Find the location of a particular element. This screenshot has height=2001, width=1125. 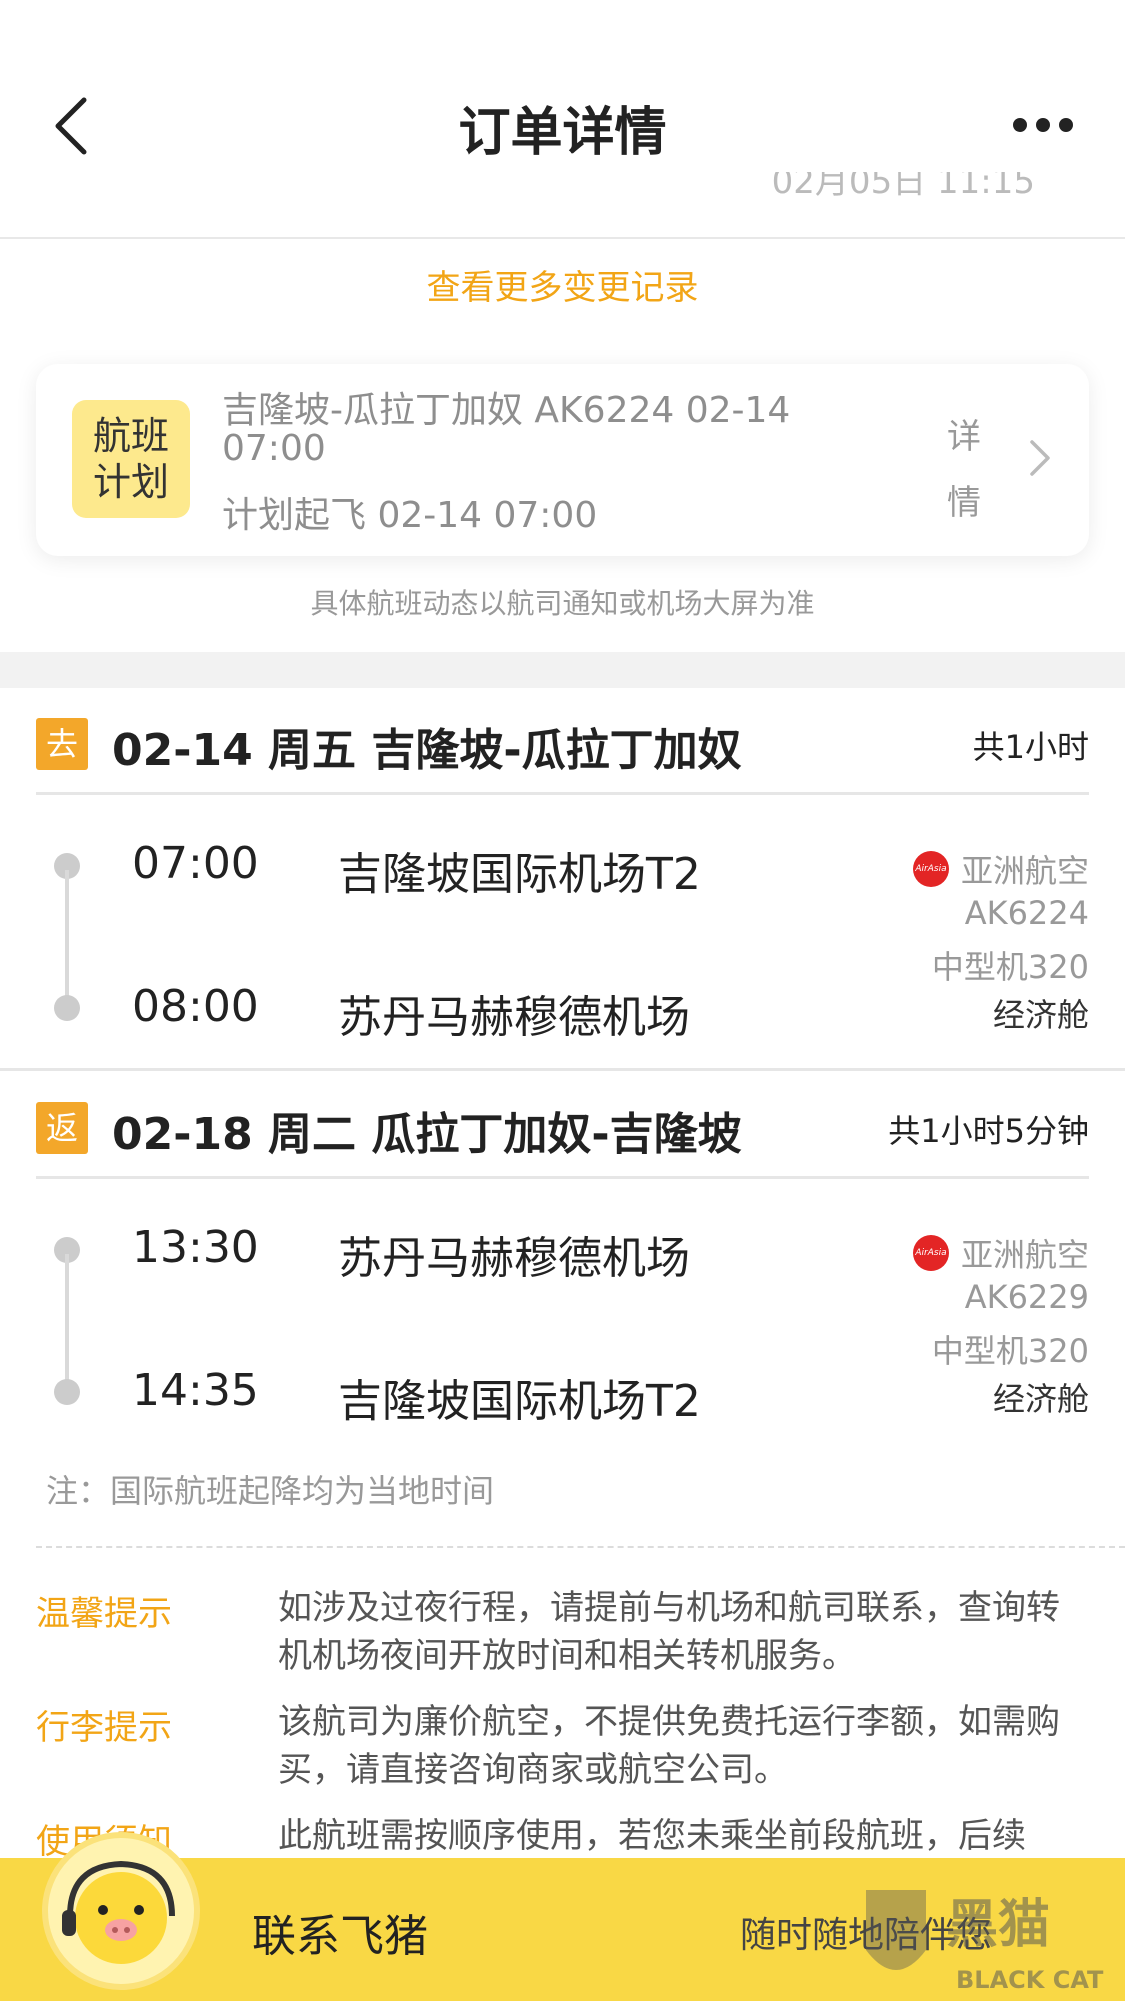

return-flight-no: AK6229 is located at coordinates (1026, 1297).